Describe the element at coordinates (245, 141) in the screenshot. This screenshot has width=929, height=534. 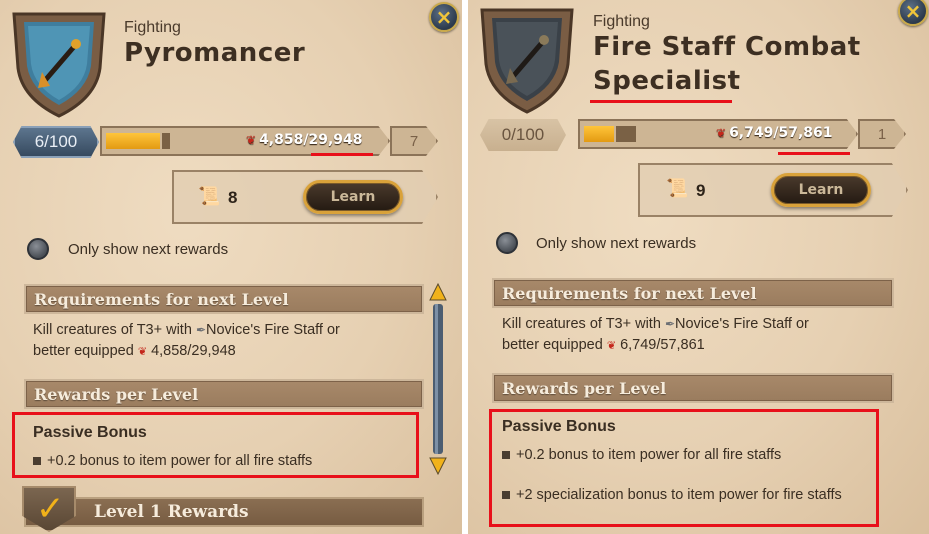
I see `fame-progress-bar: ❦ 4,858/29,948` at that location.